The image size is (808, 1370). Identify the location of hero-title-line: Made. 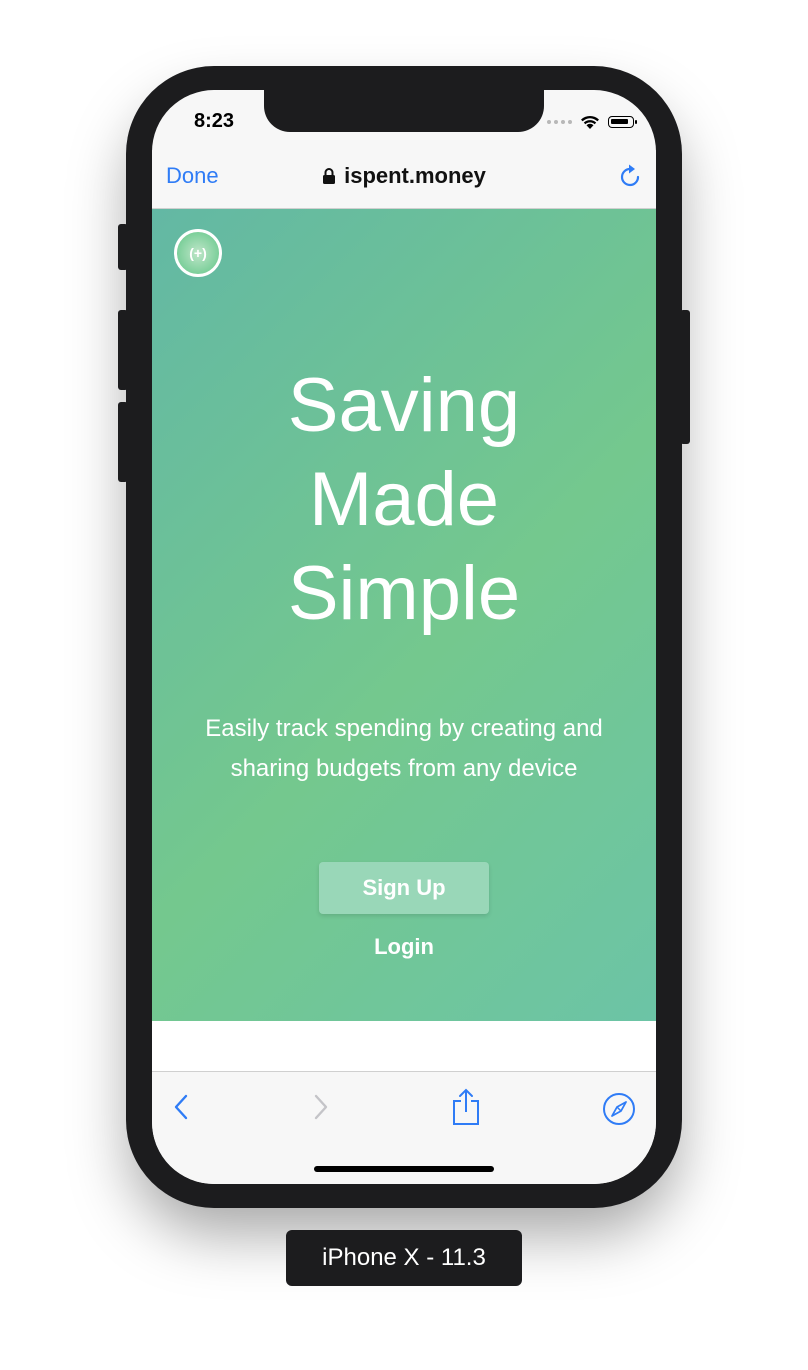
(404, 499).